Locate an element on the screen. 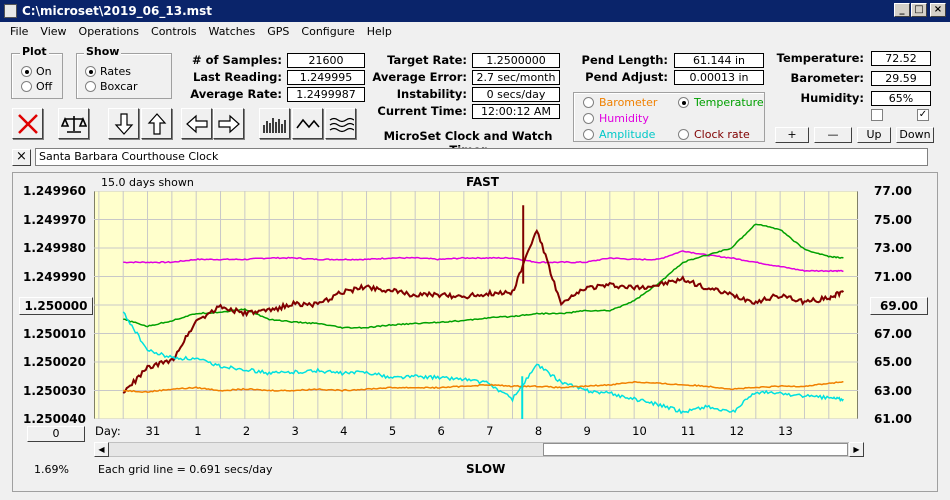 This screenshot has width=950, height=500. plus-button: + is located at coordinates (792, 135).